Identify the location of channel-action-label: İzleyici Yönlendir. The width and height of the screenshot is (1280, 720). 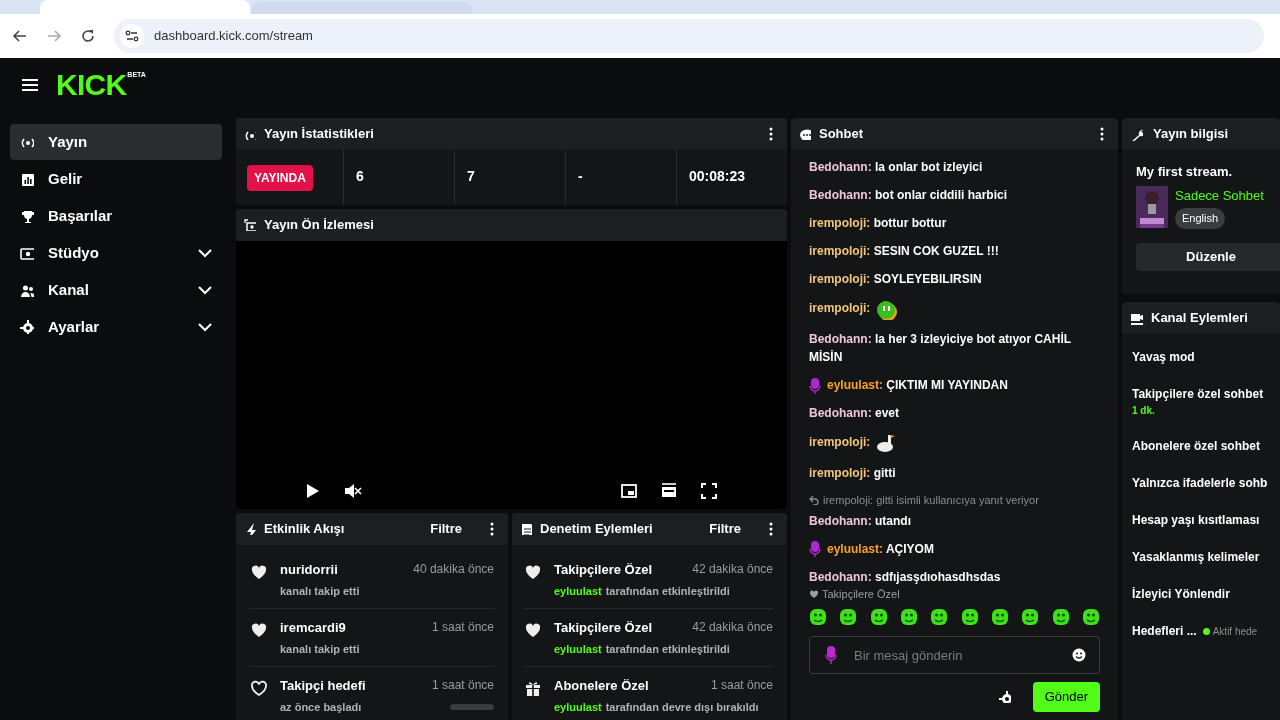
(1181, 594).